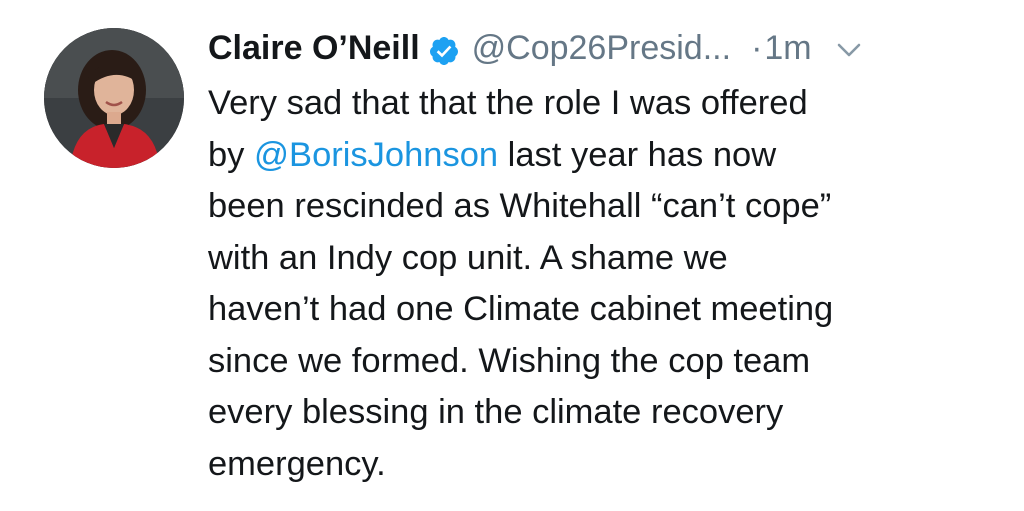 Image resolution: width=1024 pixels, height=511 pixels. What do you see at coordinates (297, 463) in the screenshot?
I see `tweet-line: emergency.` at bounding box center [297, 463].